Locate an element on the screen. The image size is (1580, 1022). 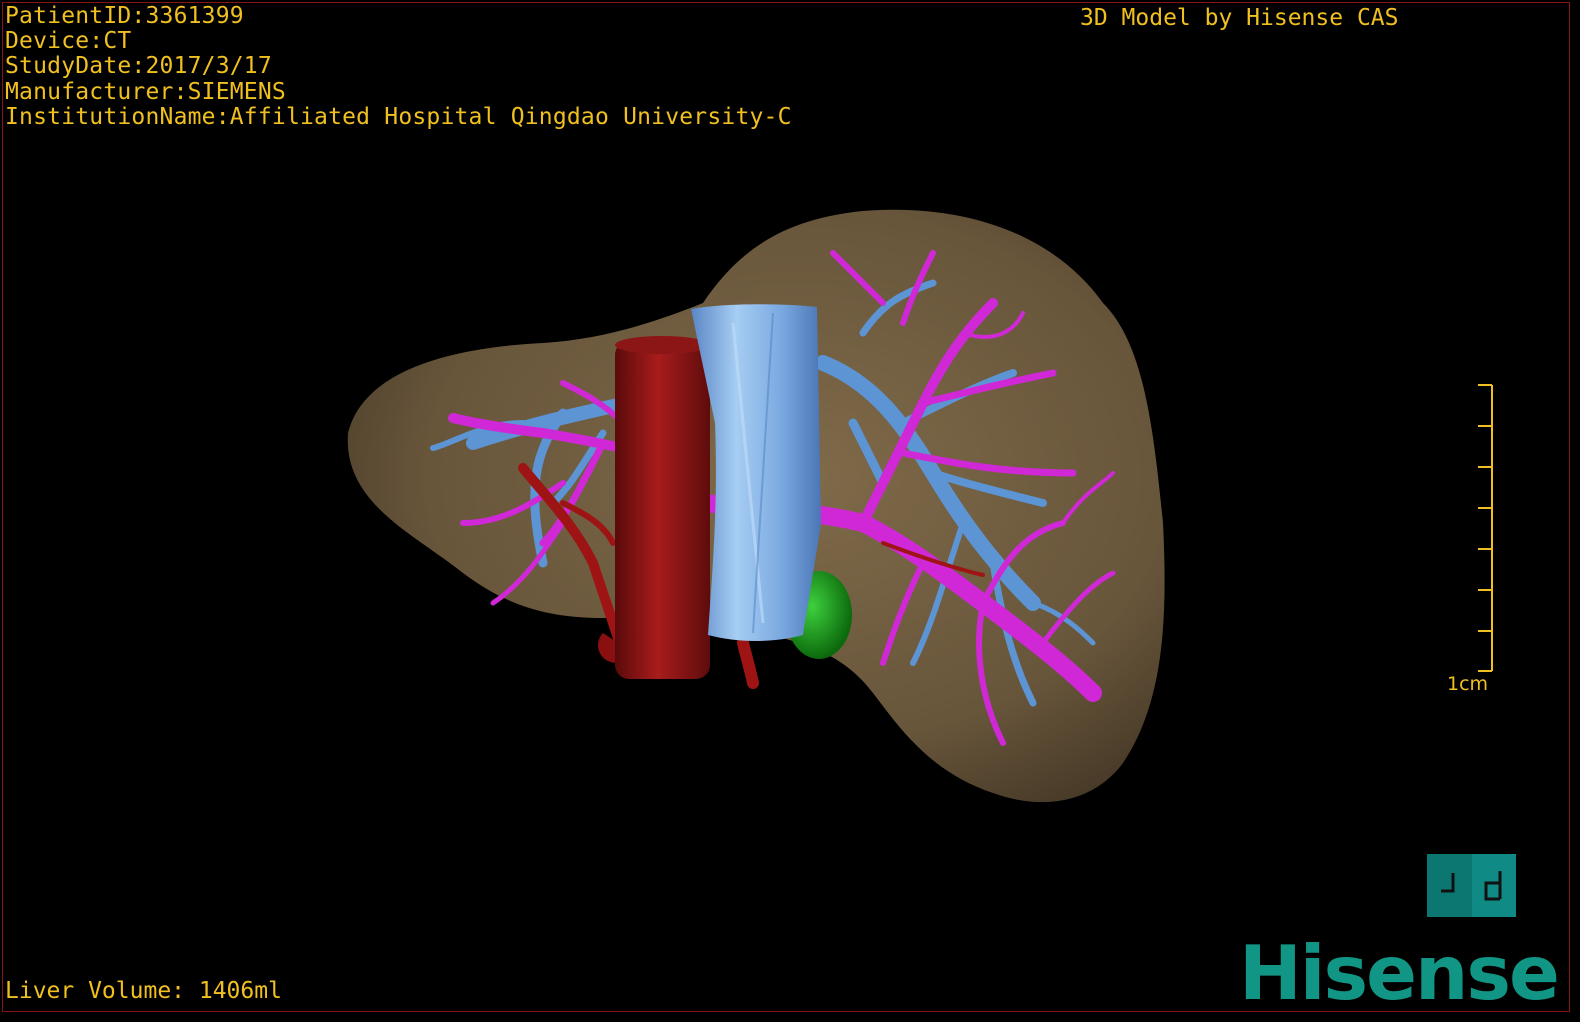
pd-toggle-icon is located at coordinates (1449, 885).